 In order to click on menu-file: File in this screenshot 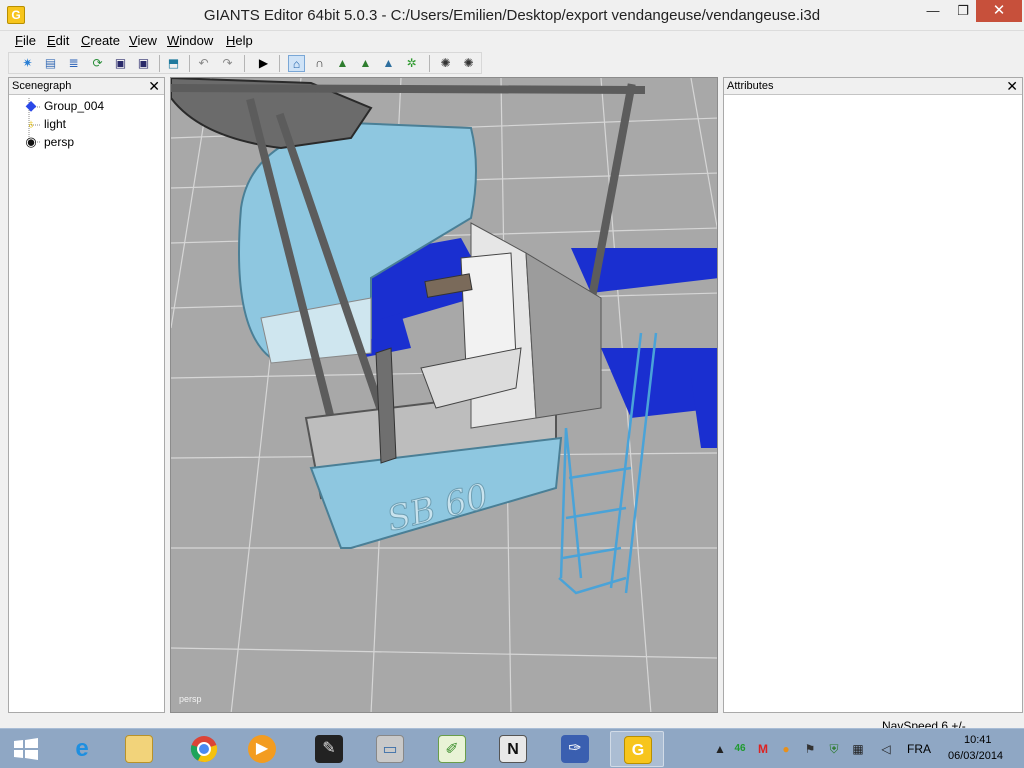, I will do `click(25, 40)`.